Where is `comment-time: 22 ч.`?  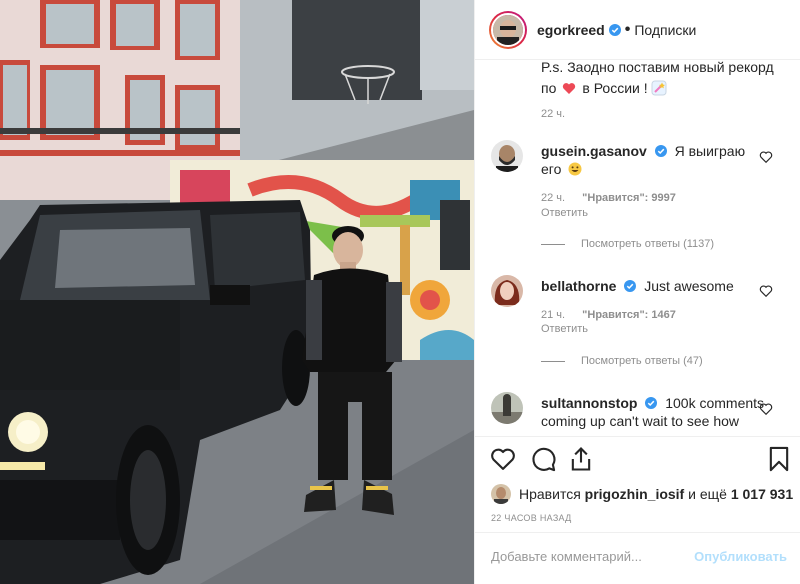
comment-time: 22 ч. is located at coordinates (553, 198).